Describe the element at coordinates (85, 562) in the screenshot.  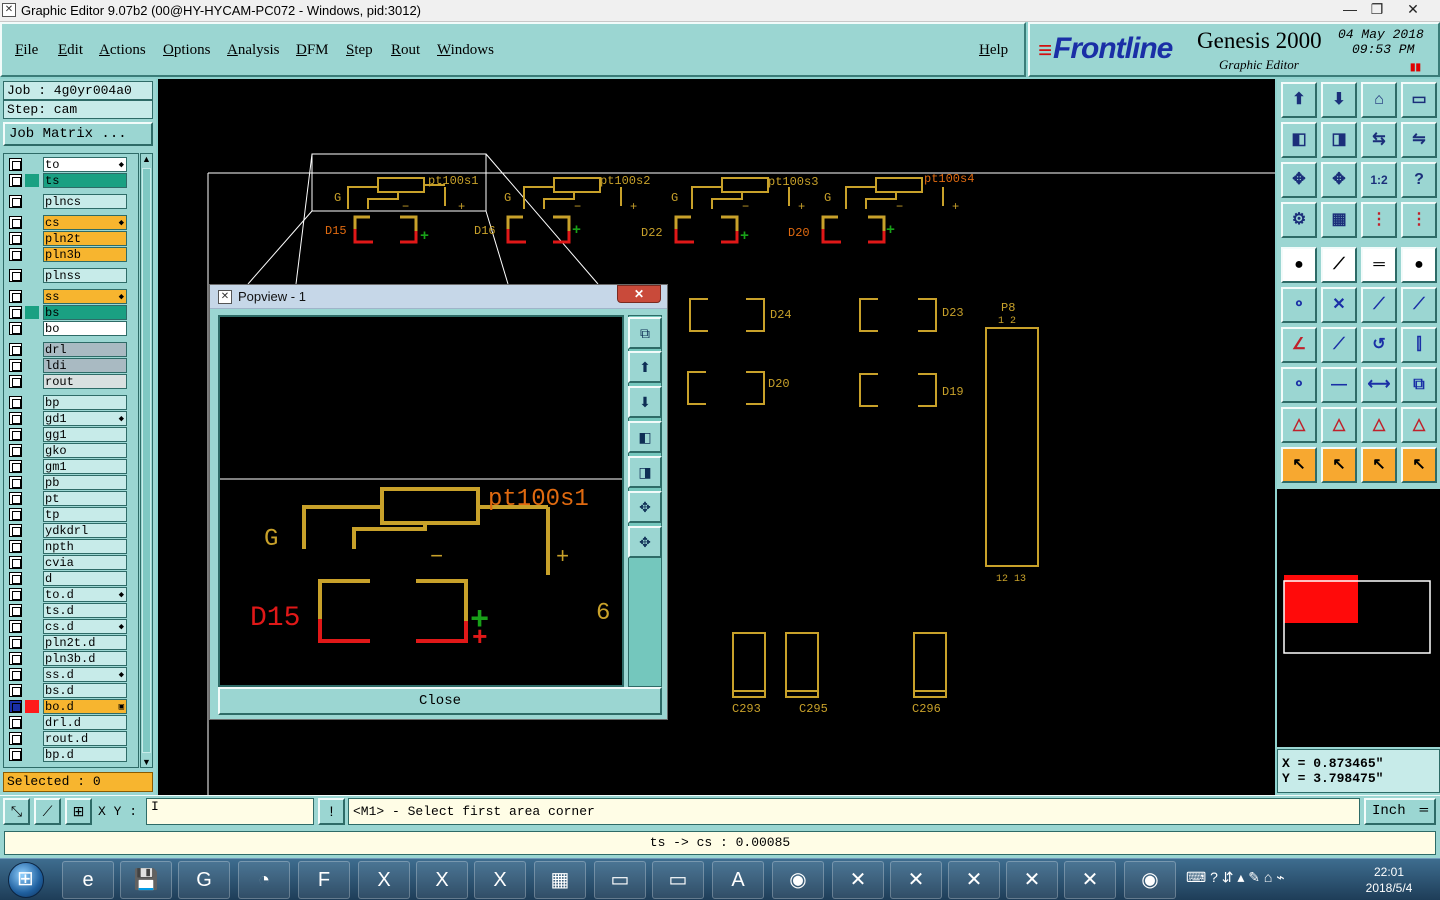
I see `layer-name: cvia` at that location.